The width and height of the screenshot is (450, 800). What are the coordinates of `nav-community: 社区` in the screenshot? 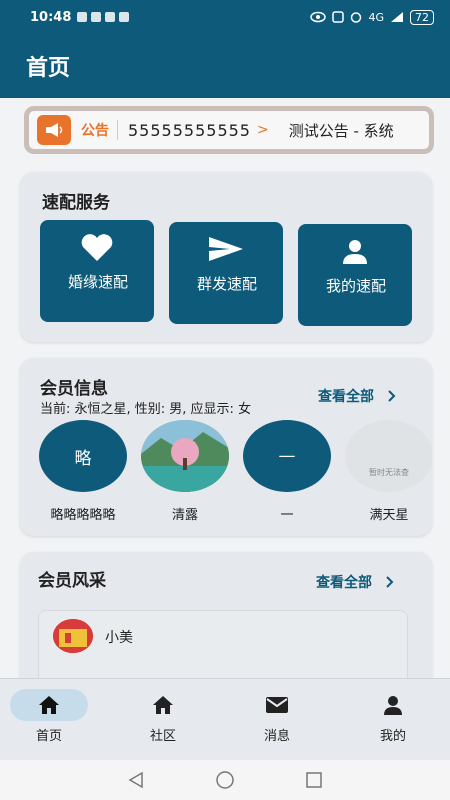 It's located at (163, 716).